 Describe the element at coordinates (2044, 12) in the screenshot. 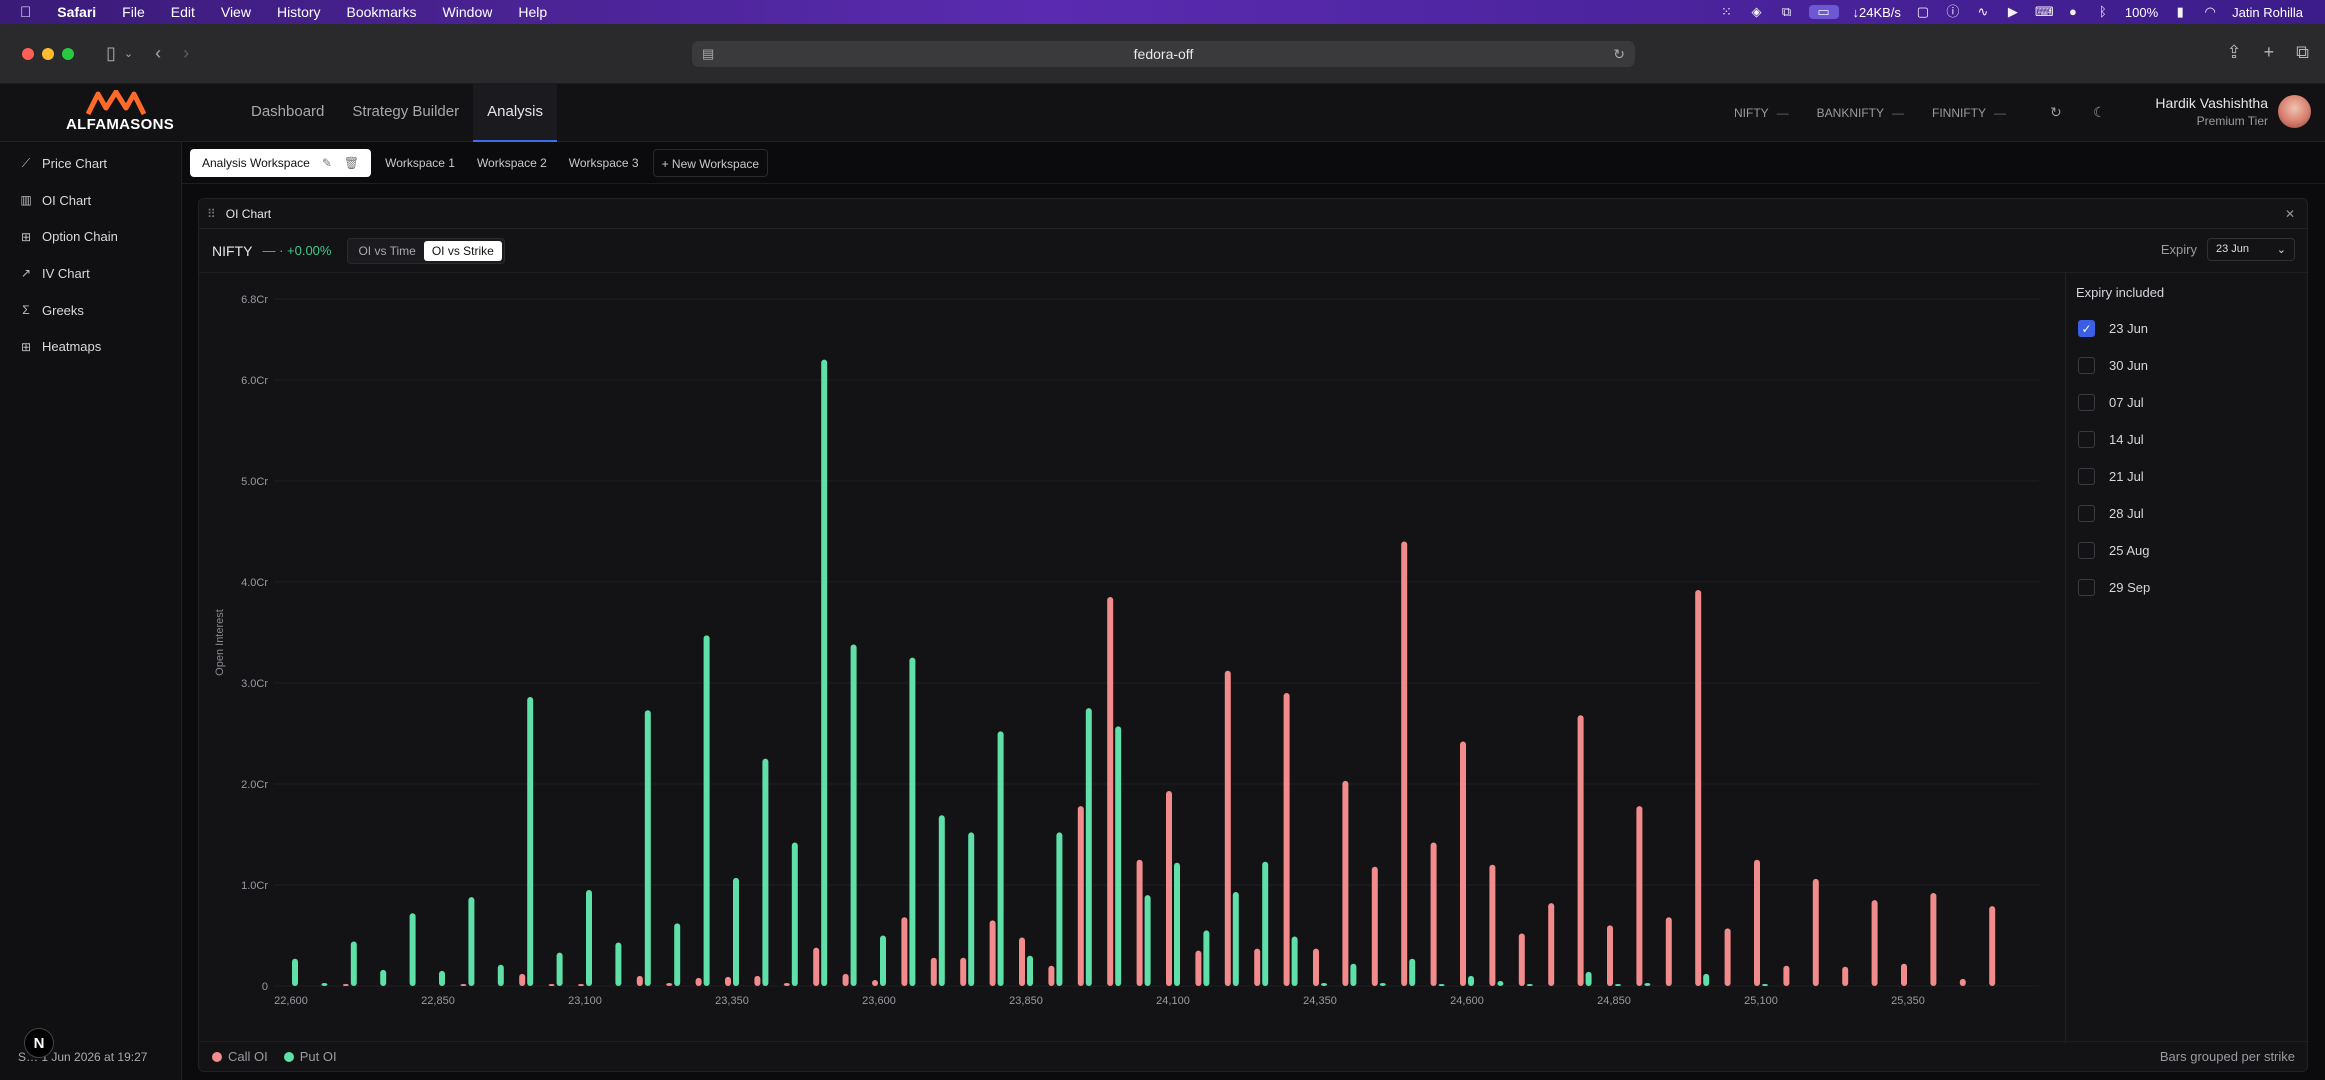

I see `keyboard-icon: ⌨` at that location.